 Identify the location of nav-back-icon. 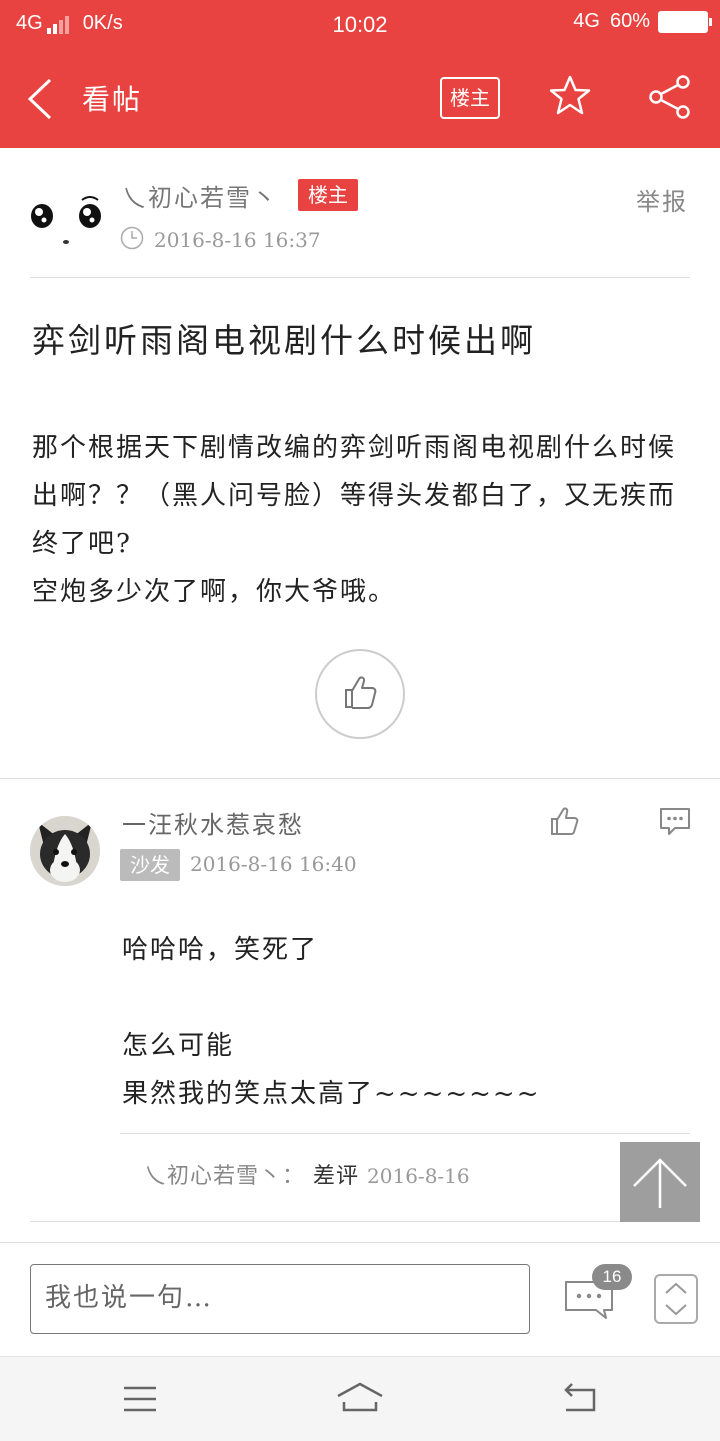
(580, 1398).